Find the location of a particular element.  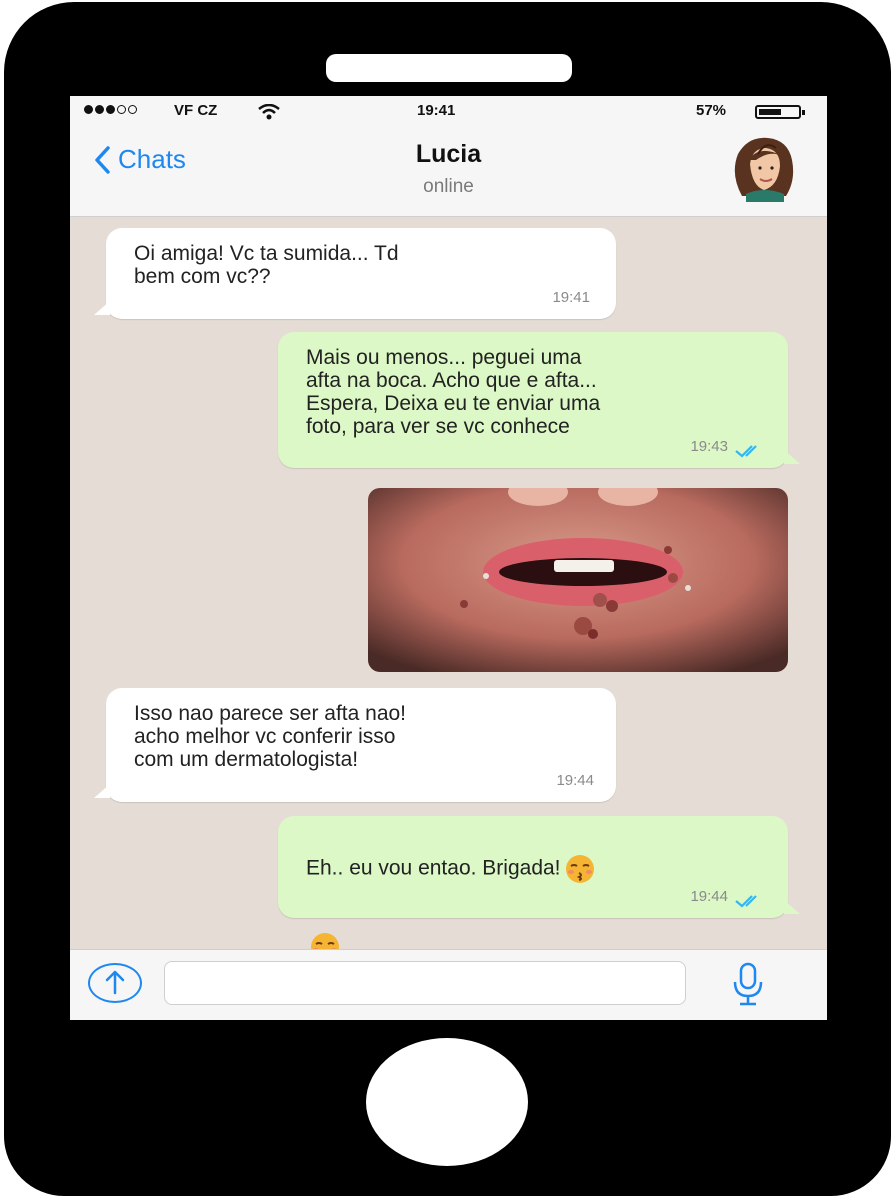

clock: 19:41 is located at coordinates (436, 110).